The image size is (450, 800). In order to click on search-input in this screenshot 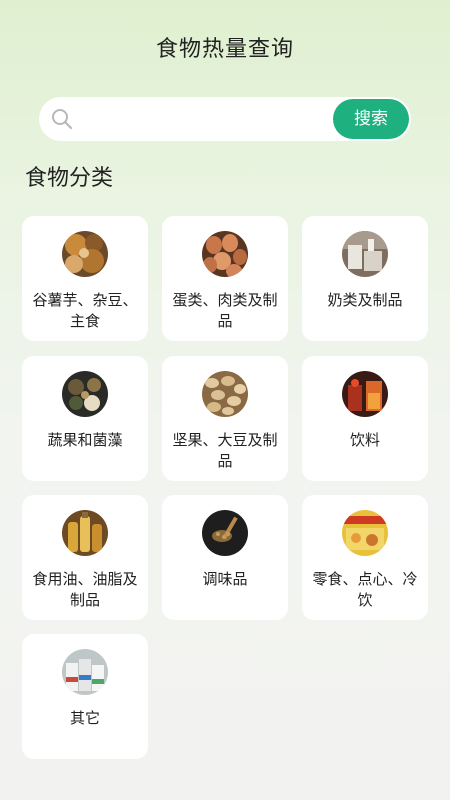, I will do `click(223, 119)`.